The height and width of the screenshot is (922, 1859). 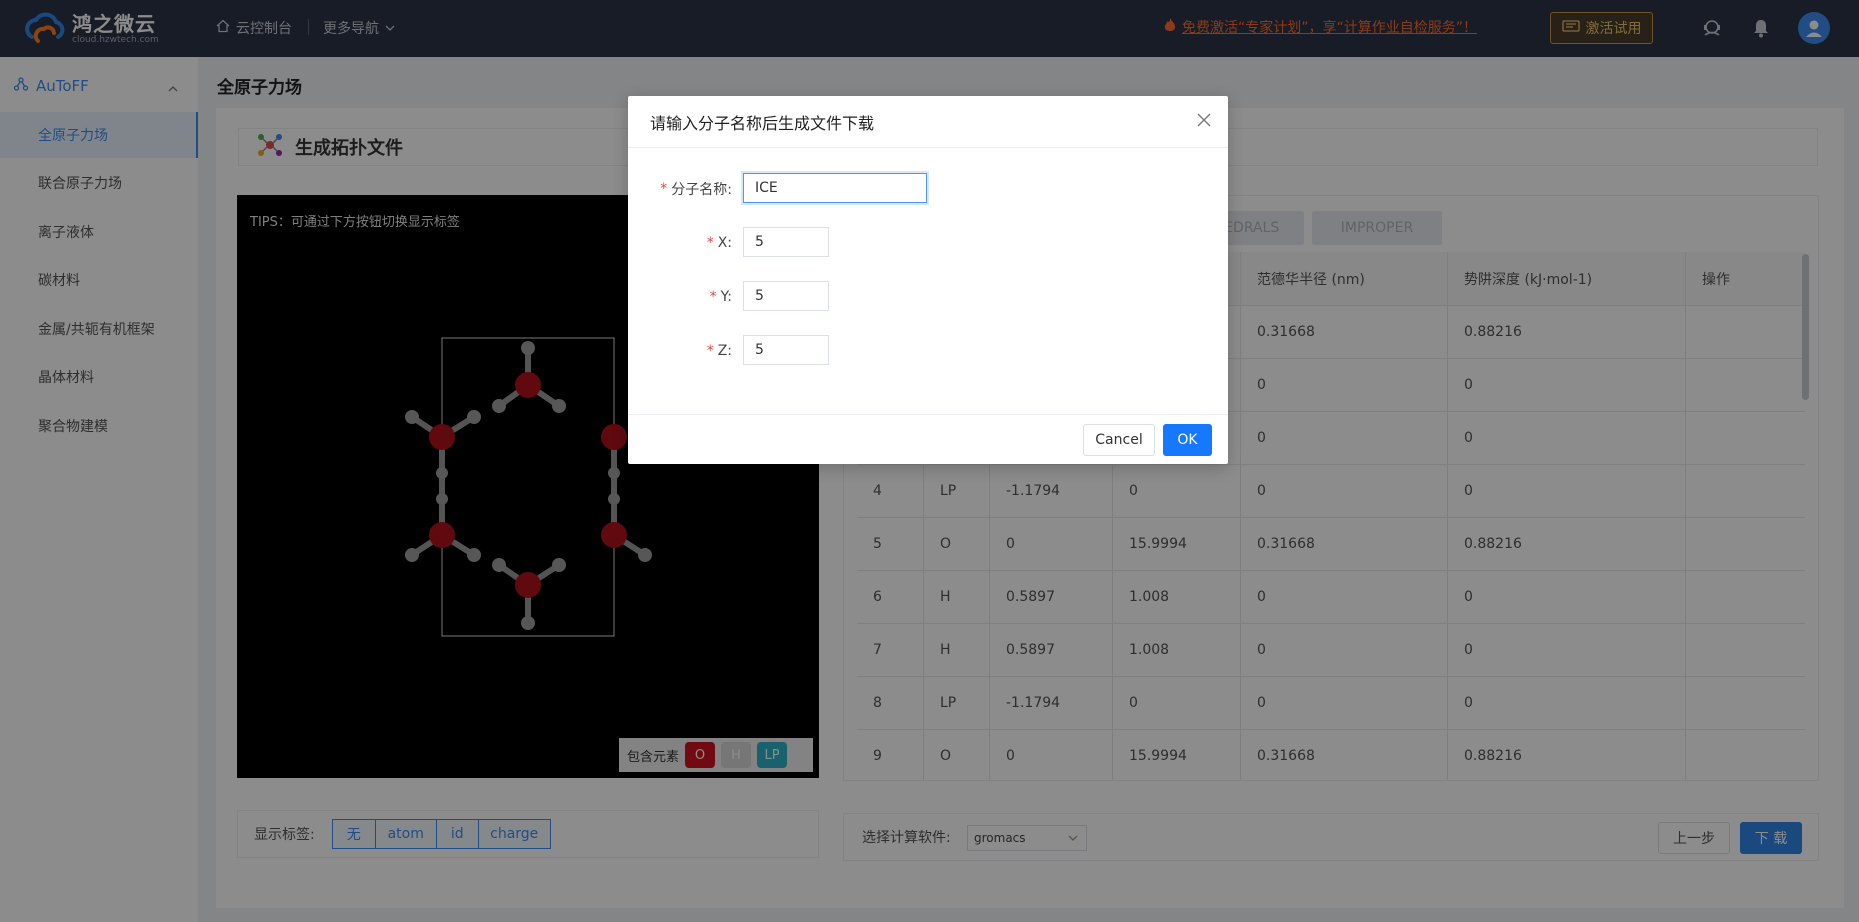 What do you see at coordinates (928, 189) in the screenshot?
I see `form-row-molecule-name: * 分子名称:` at bounding box center [928, 189].